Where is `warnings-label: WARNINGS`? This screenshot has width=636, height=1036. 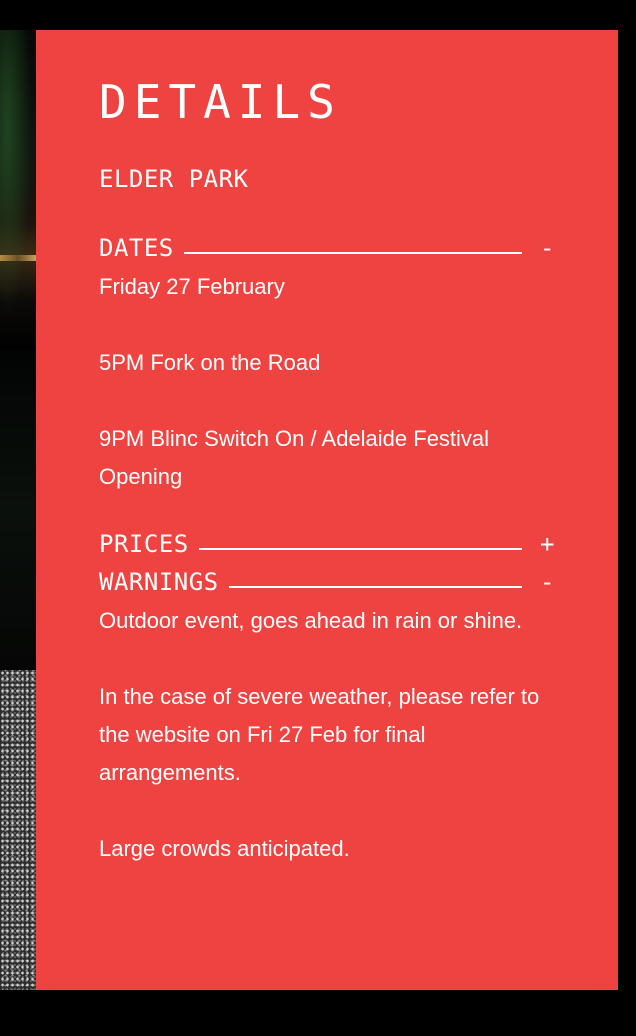
warnings-label: WARNINGS is located at coordinates (159, 582).